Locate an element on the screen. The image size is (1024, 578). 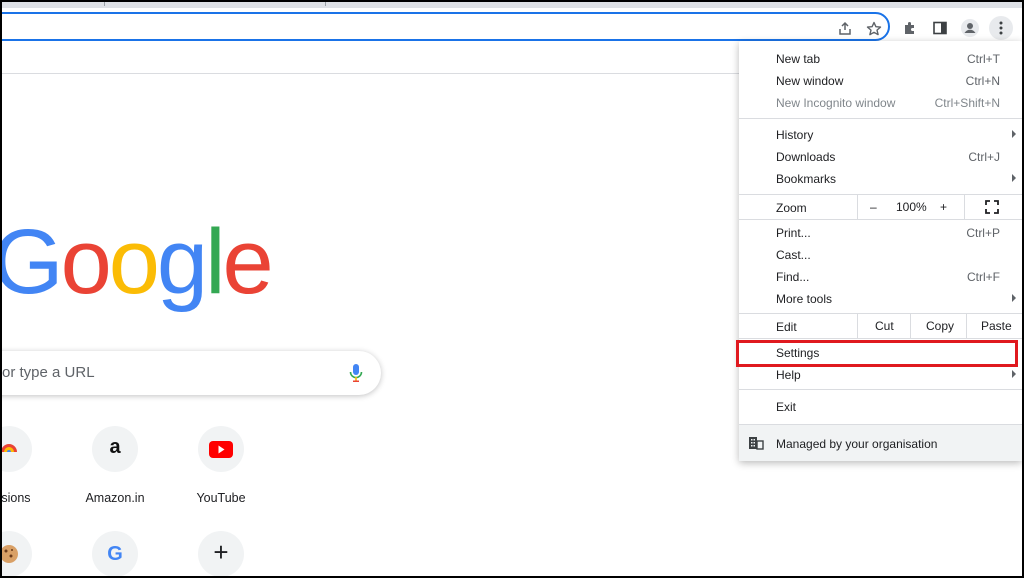
shortcut-cookie is located at coordinates (28, 554).